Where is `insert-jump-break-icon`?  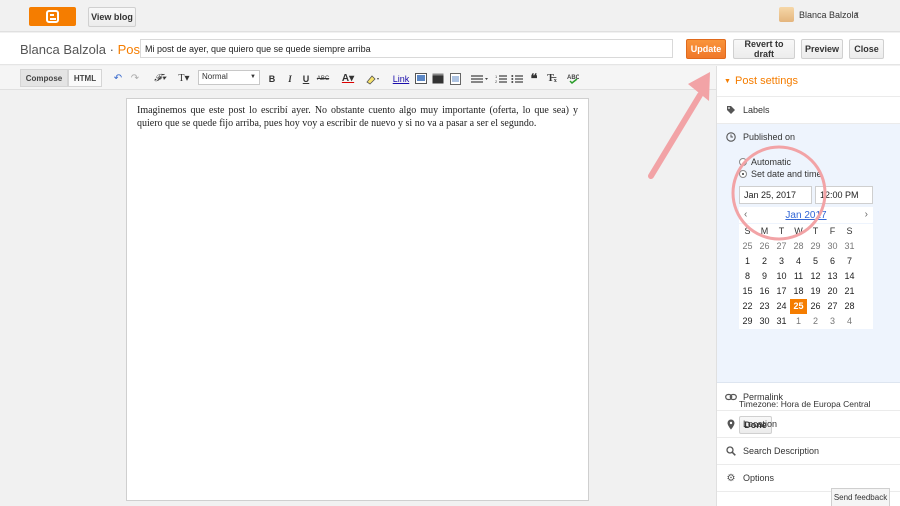 insert-jump-break-icon is located at coordinates (455, 78).